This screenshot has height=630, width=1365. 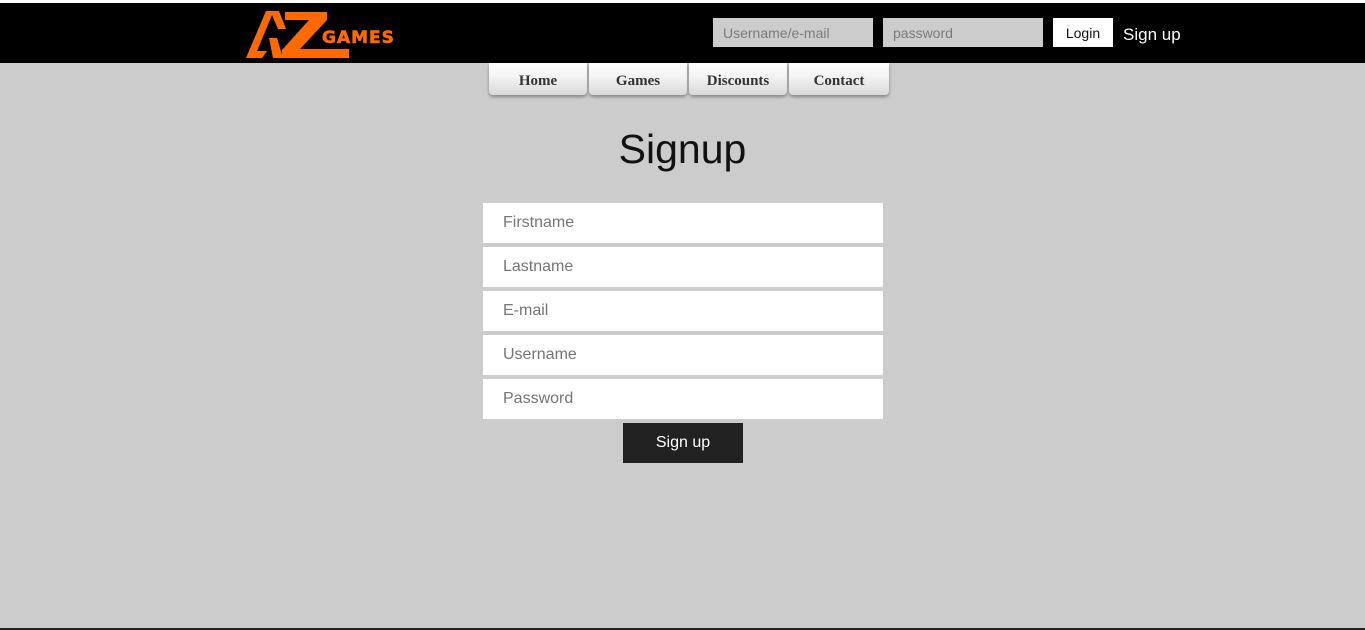 I want to click on nav-tab-home: Home, so click(x=538, y=79).